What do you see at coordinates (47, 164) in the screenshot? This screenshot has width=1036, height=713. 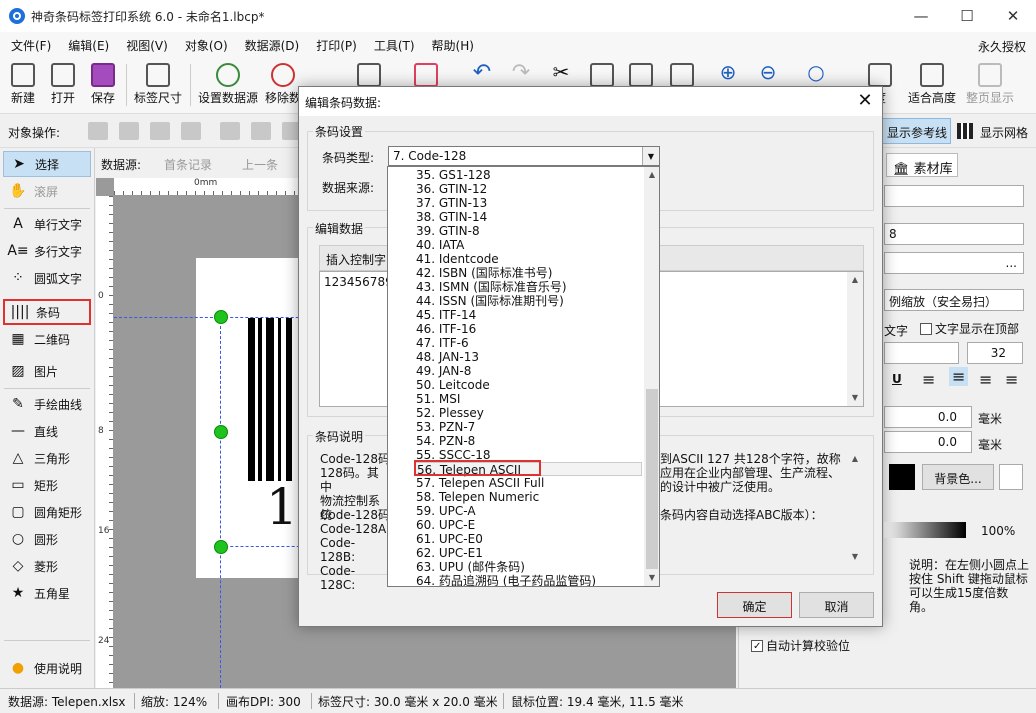 I see `tool-select: ➤ 选择` at bounding box center [47, 164].